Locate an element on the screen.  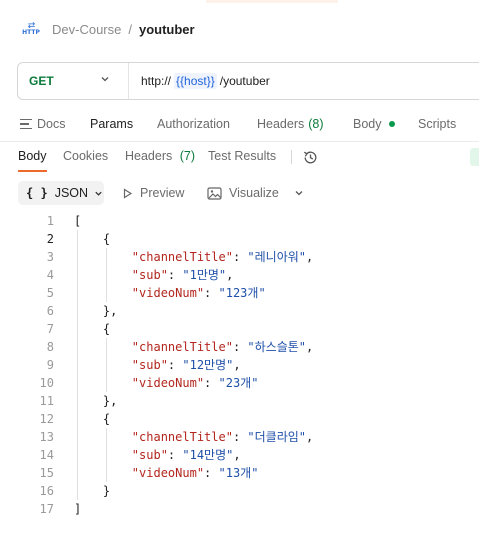
line-number: 11 is located at coordinates (46, 401).